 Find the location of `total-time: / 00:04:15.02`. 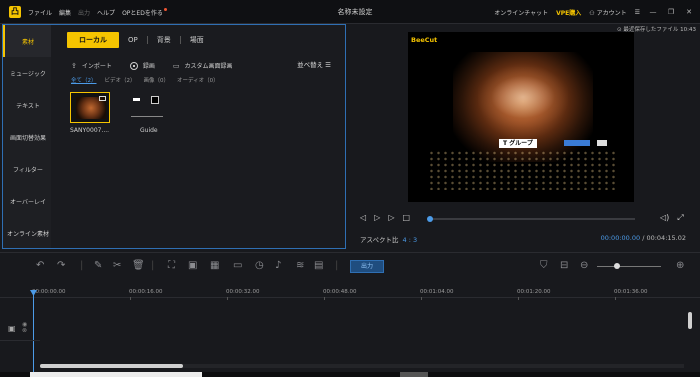

total-time: / 00:04:15.02 is located at coordinates (664, 238).